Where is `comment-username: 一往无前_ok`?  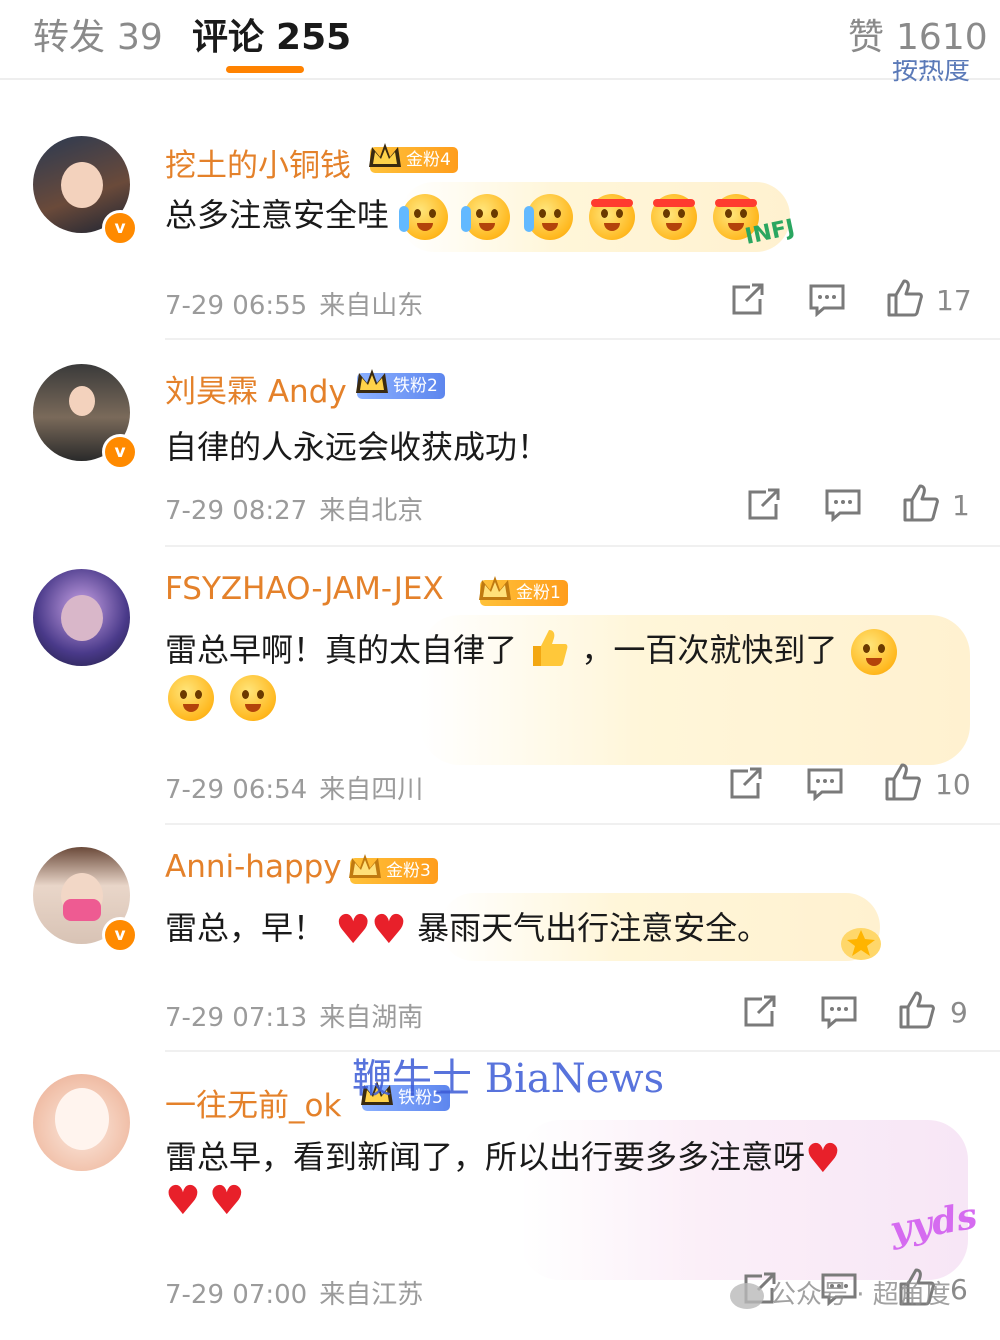
comment-username: 一往无前_ok is located at coordinates (253, 1102).